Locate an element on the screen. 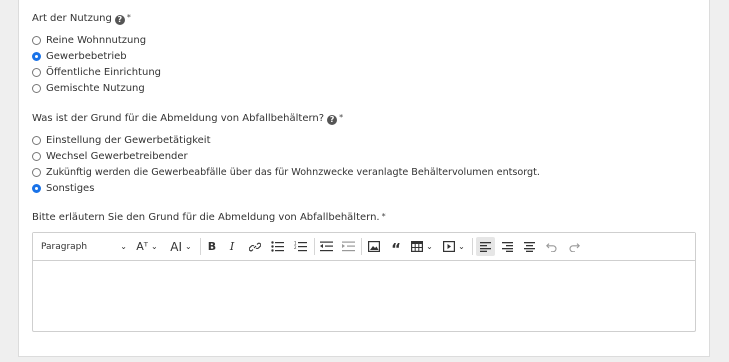 The width and height of the screenshot is (729, 362). question-text: Art der Nutzung is located at coordinates (72, 18).